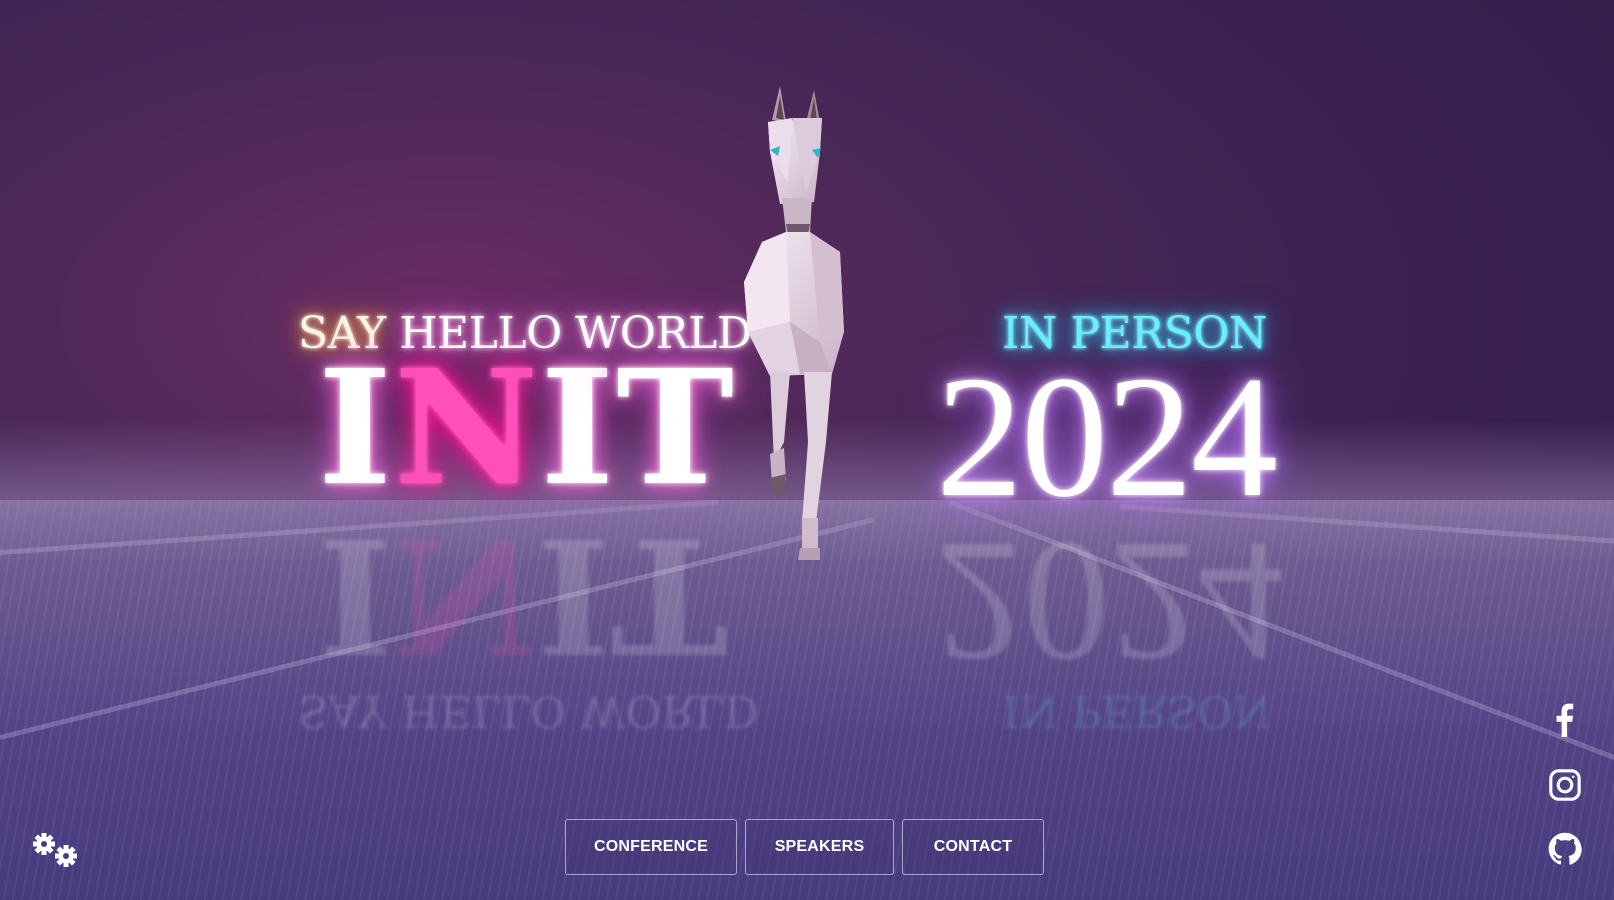  What do you see at coordinates (1565, 849) in the screenshot?
I see `github-icon` at bounding box center [1565, 849].